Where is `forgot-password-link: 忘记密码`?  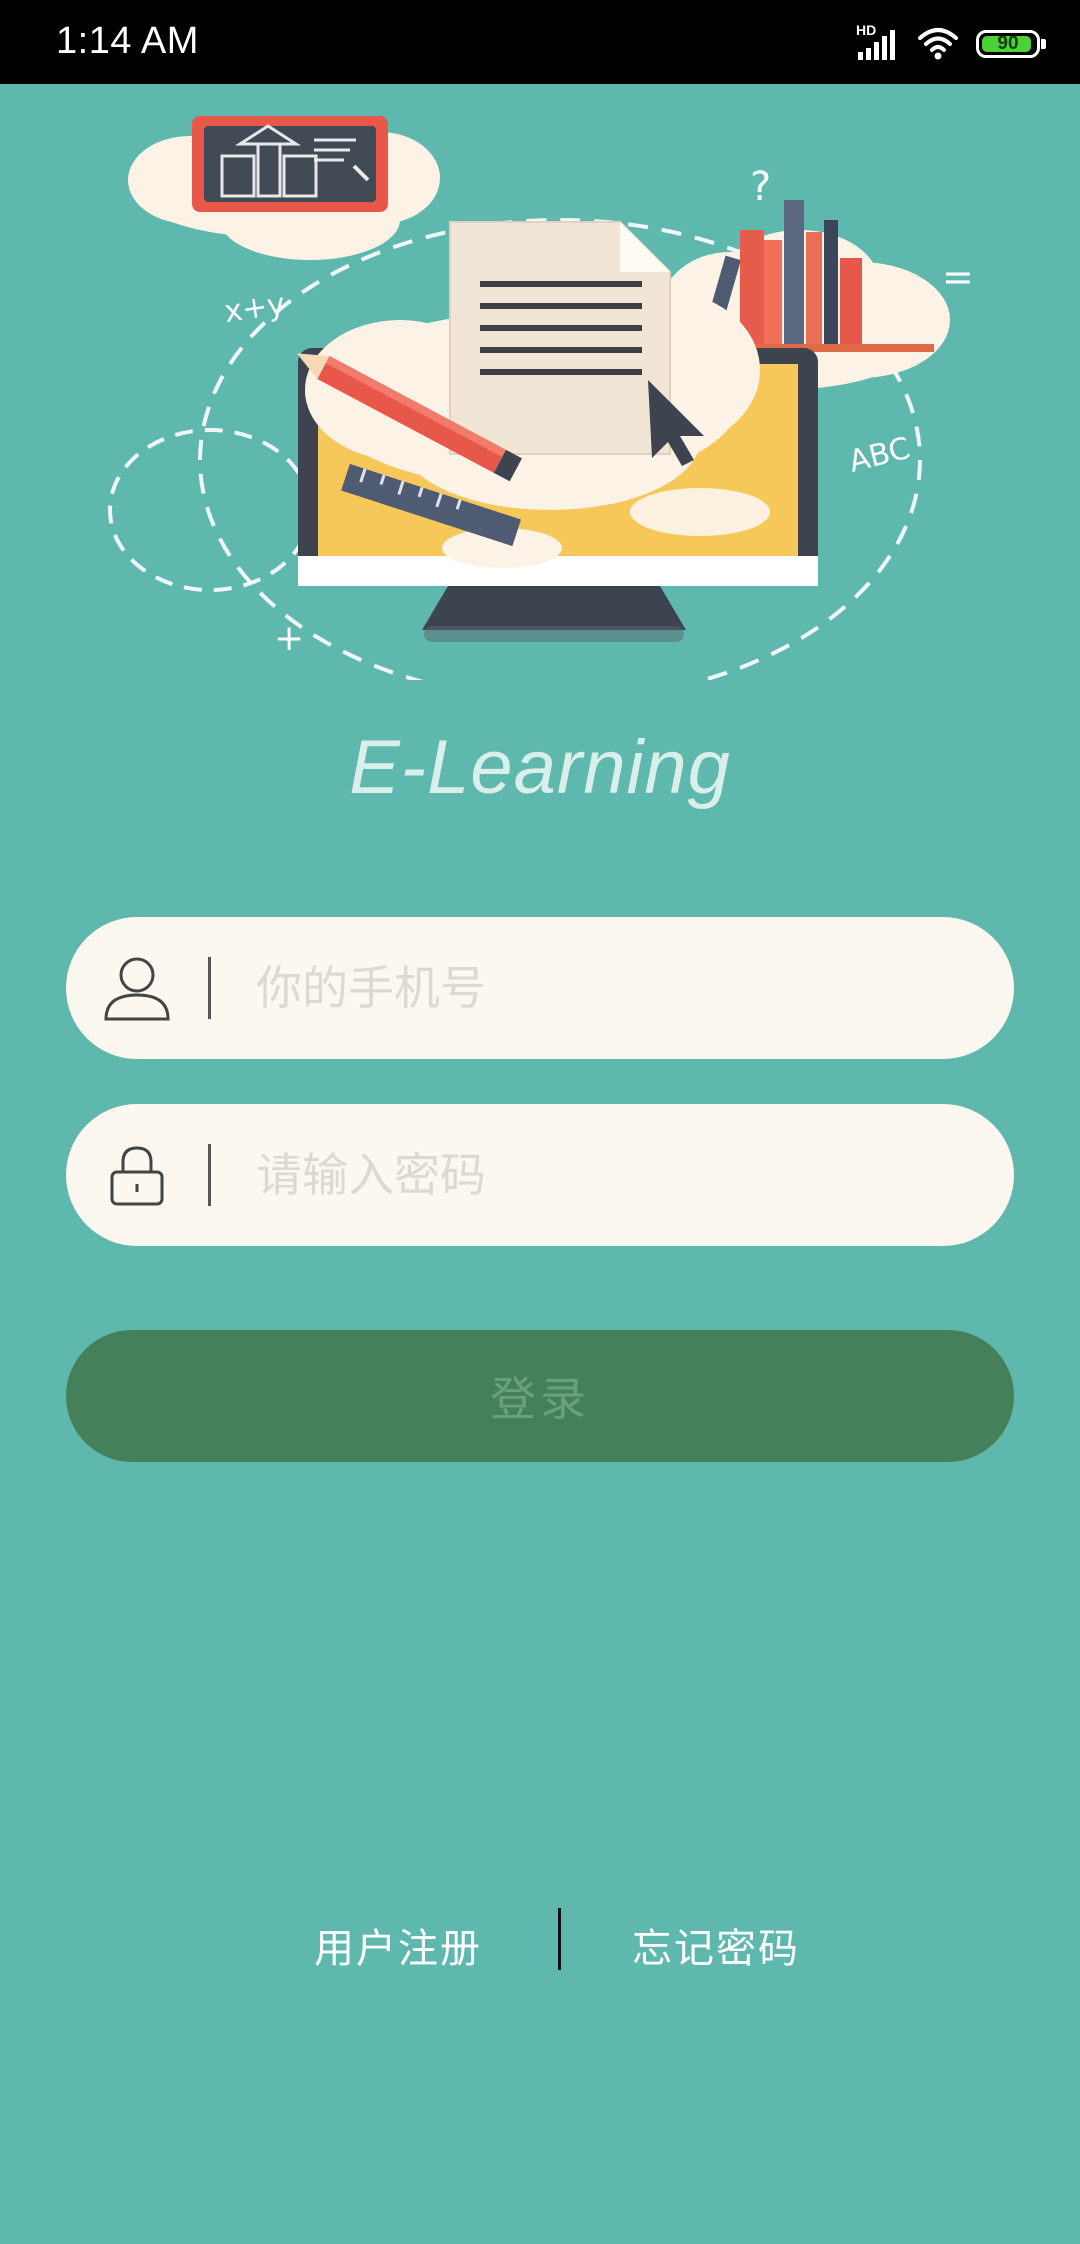 forgot-password-link: 忘记密码 is located at coordinates (716, 1945).